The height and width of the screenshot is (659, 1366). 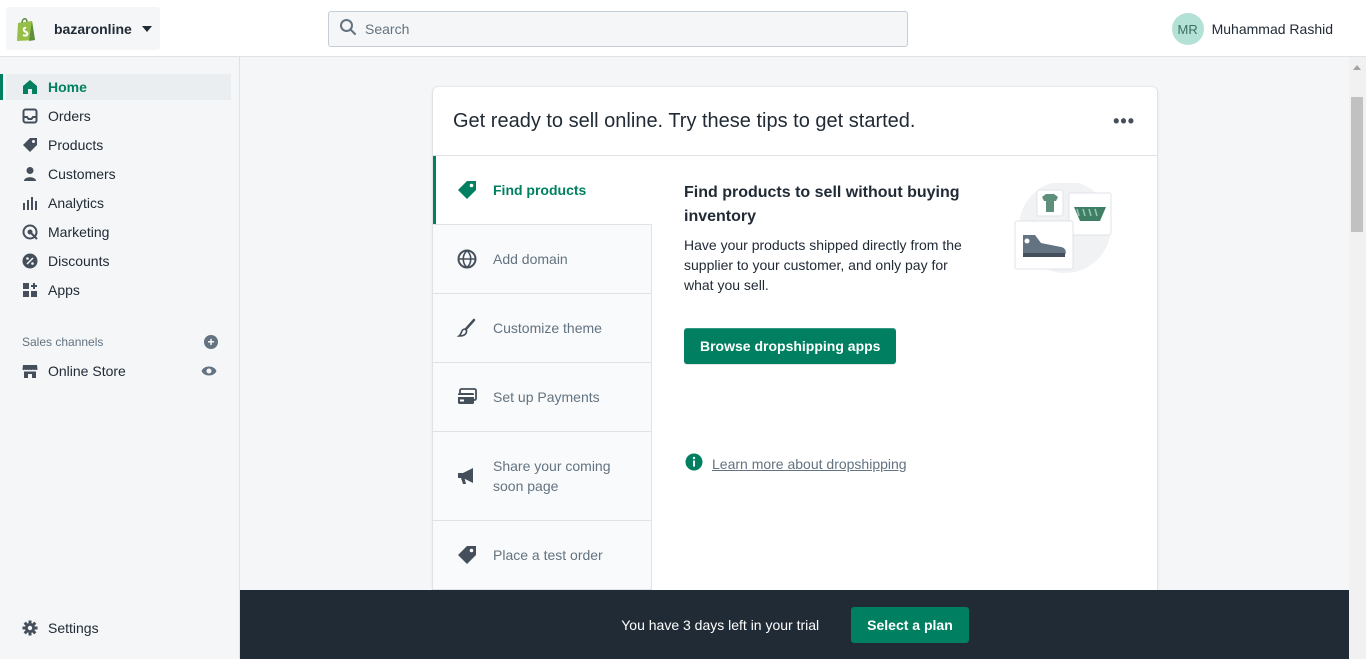 What do you see at coordinates (547, 328) in the screenshot?
I see `tab-label: Customize theme` at bounding box center [547, 328].